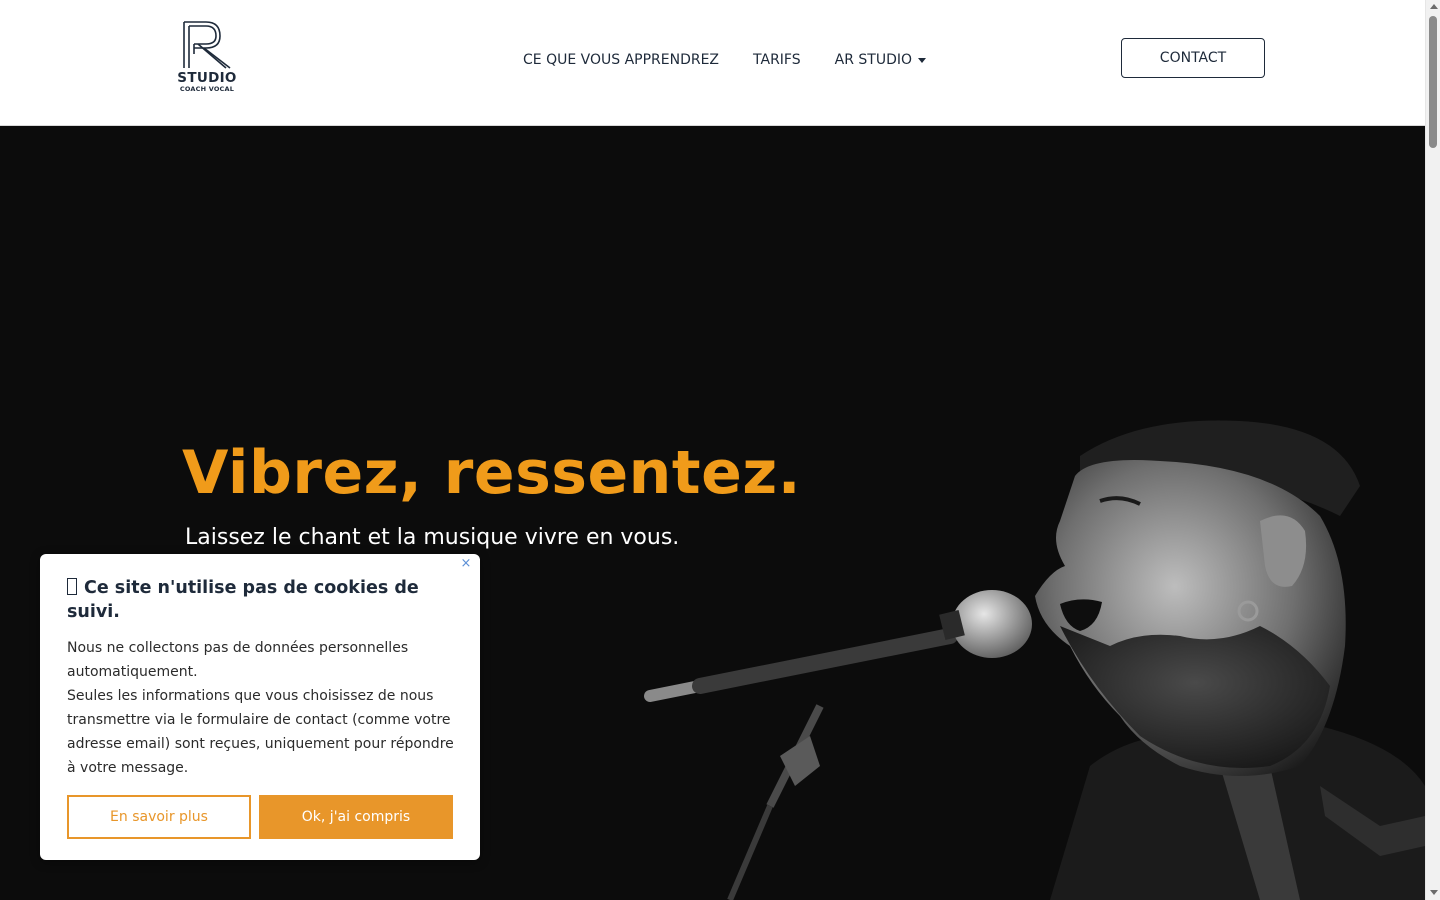 The height and width of the screenshot is (900, 1440). I want to click on logo-brand-text: STUDIO, so click(207, 78).